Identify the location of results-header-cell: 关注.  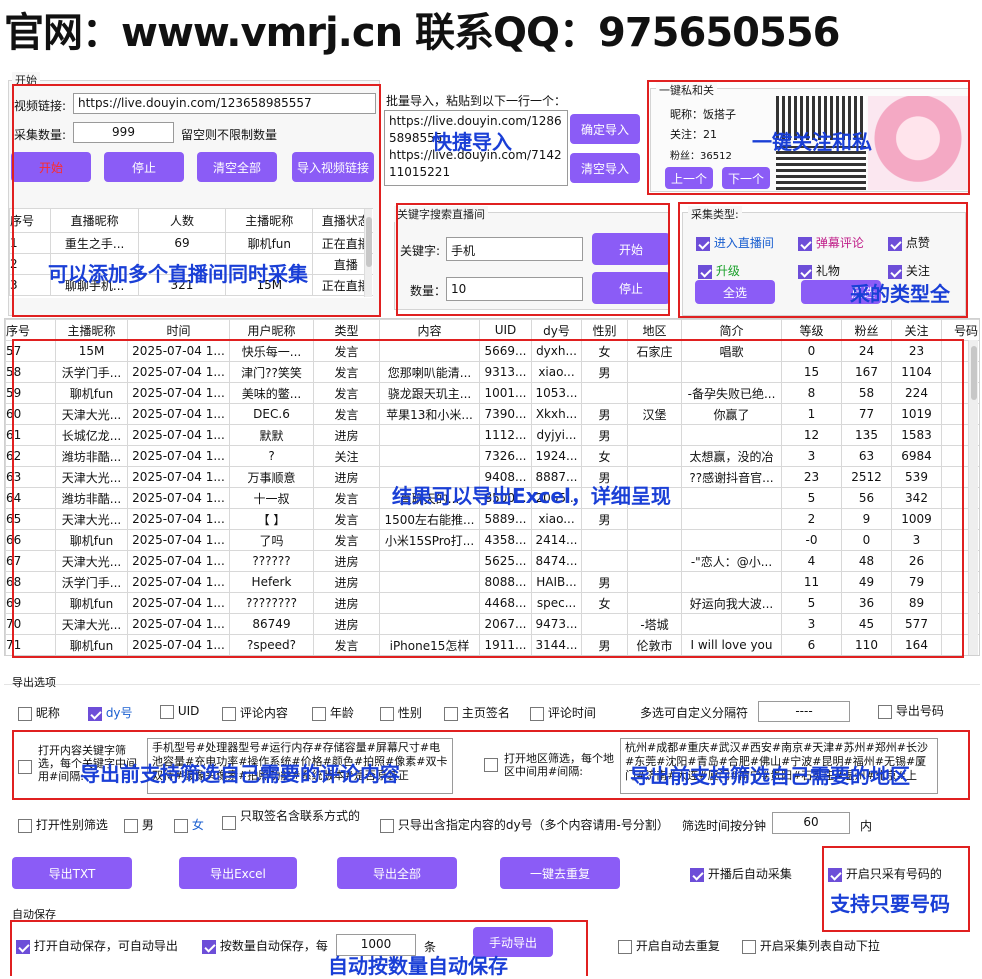
(916, 330).